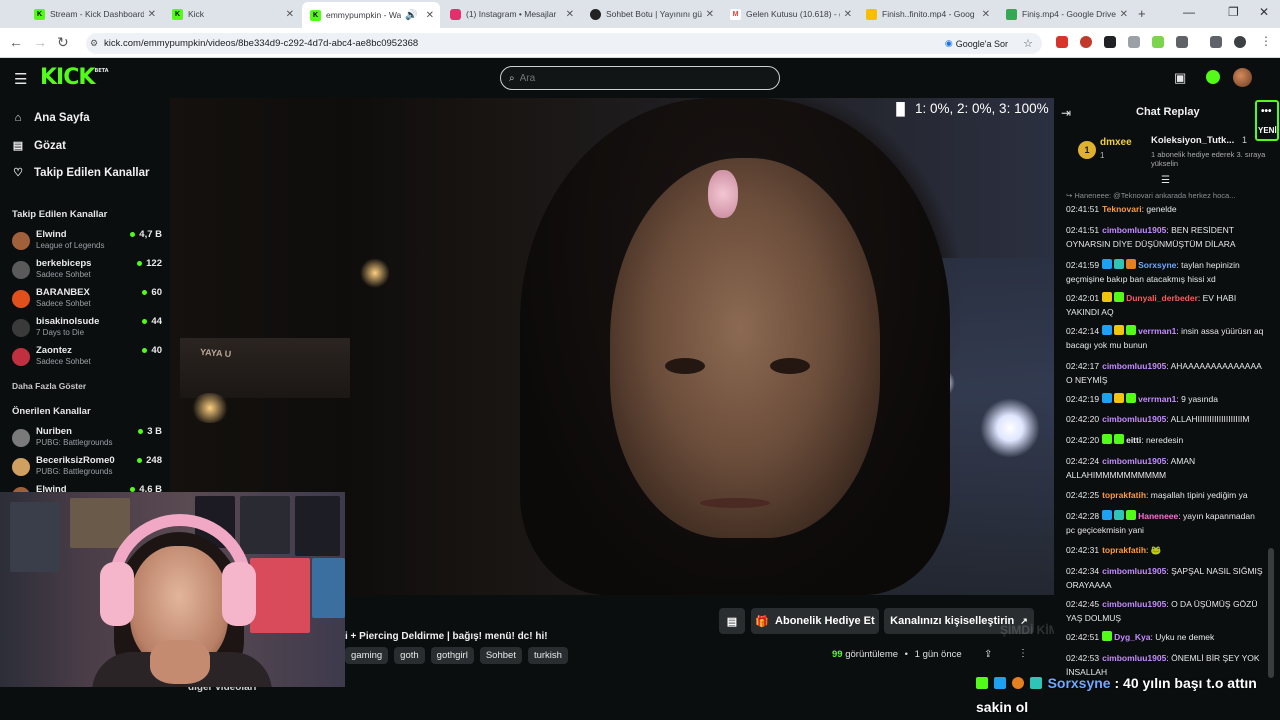  I want to click on chat-username: Dunyali_derbeder, so click(1162, 298).